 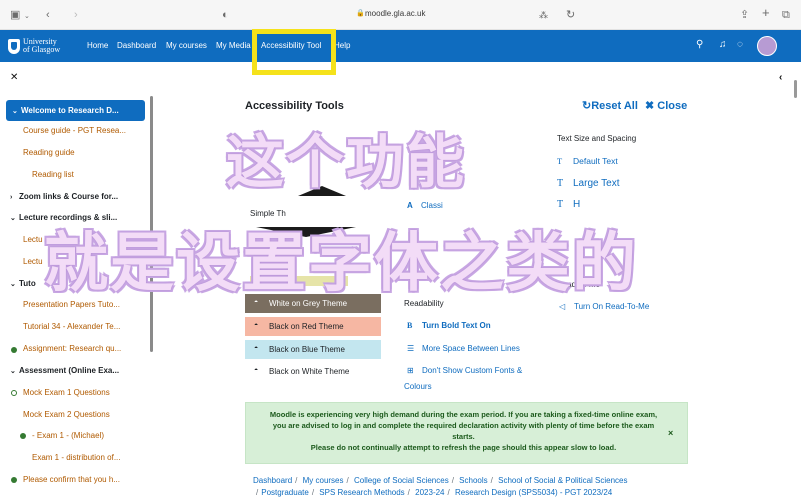 What do you see at coordinates (49, 152) in the screenshot?
I see `sidebar-item-reading-guide: Reading guide` at bounding box center [49, 152].